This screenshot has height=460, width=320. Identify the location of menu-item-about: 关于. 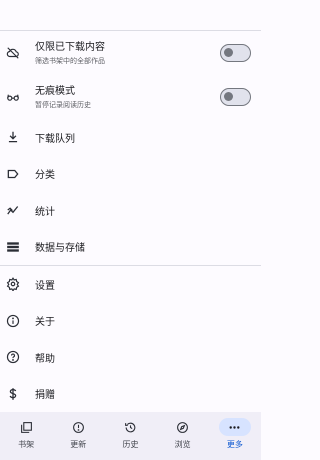
(130, 321).